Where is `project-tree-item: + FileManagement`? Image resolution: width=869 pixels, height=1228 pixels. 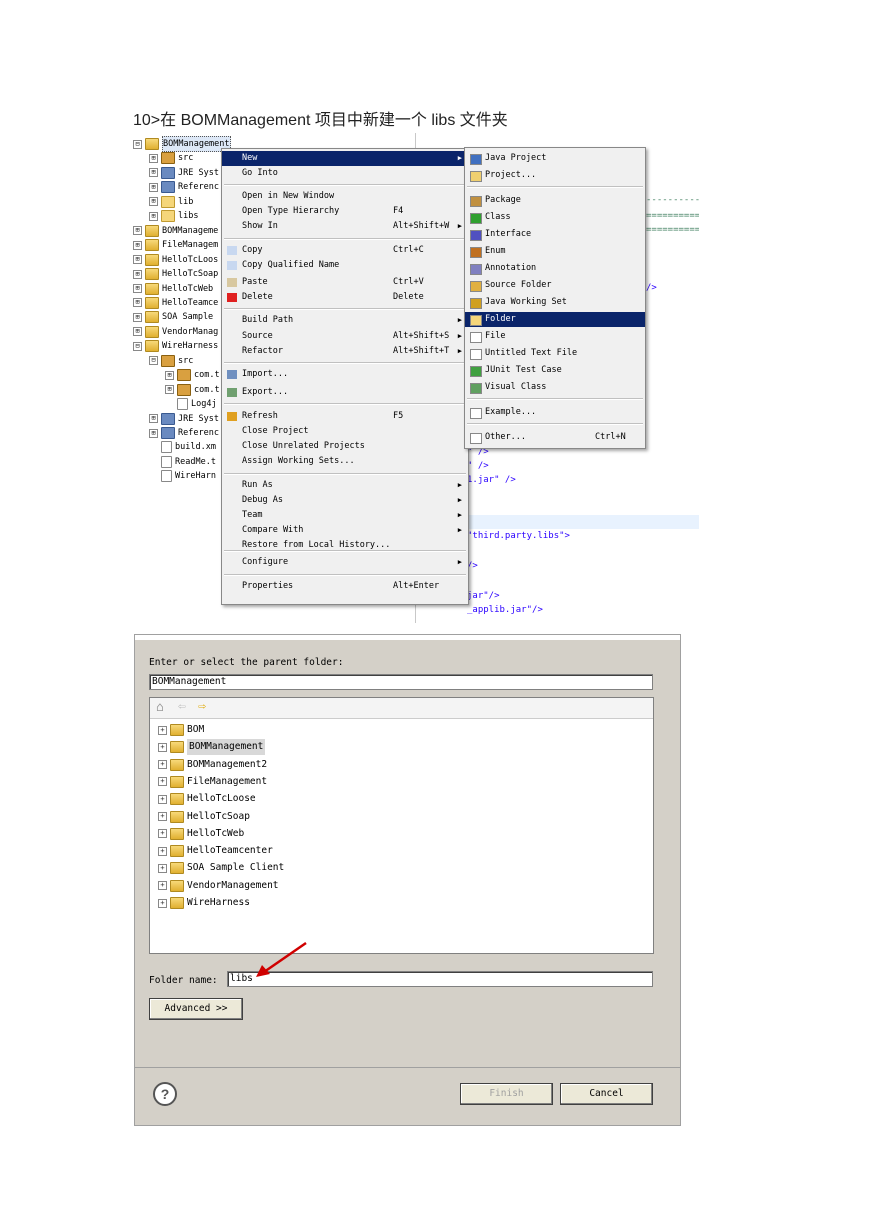 project-tree-item: + FileManagement is located at coordinates (212, 782).